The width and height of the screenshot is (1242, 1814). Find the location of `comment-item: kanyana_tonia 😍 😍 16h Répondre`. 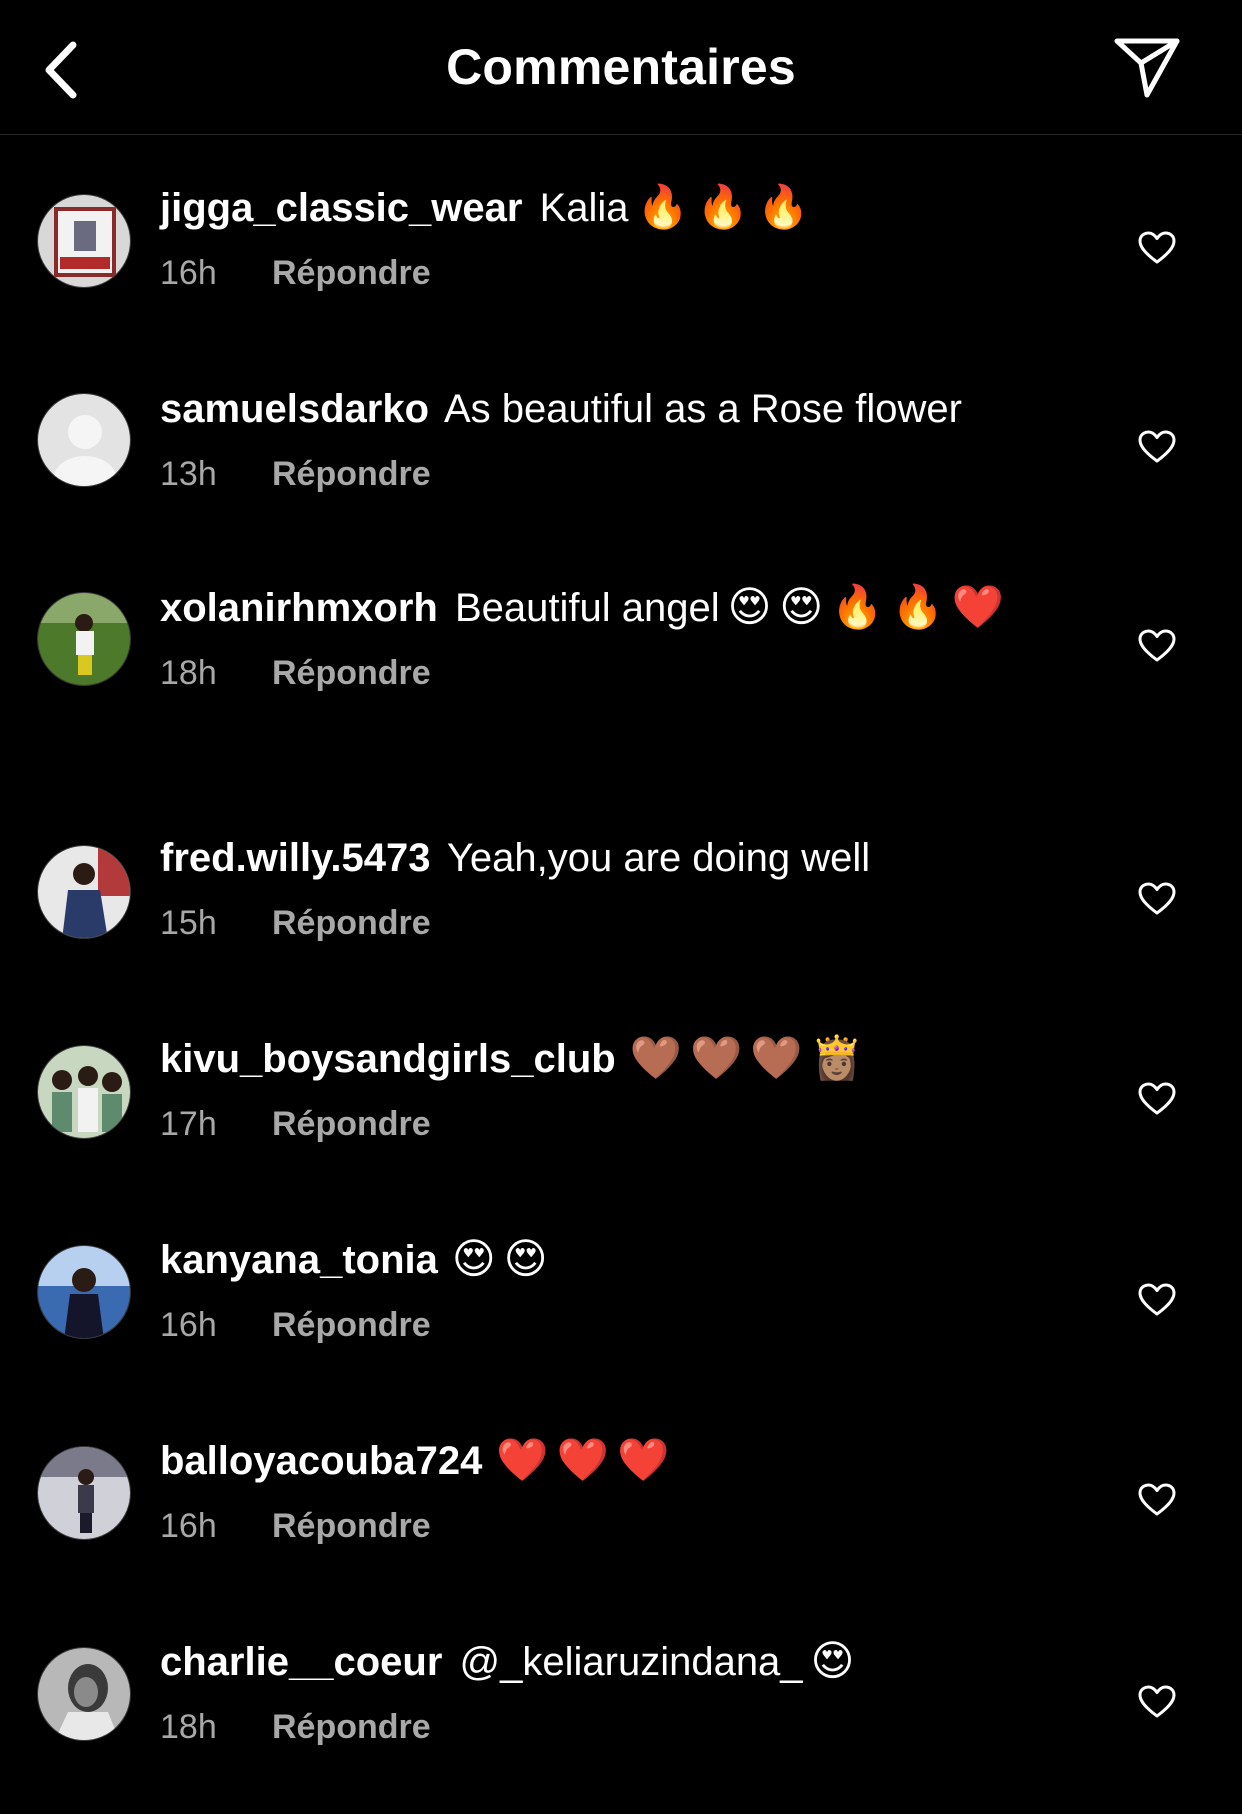

comment-item: kanyana_tonia 😍 😍 16h Répondre is located at coordinates (621, 1288).